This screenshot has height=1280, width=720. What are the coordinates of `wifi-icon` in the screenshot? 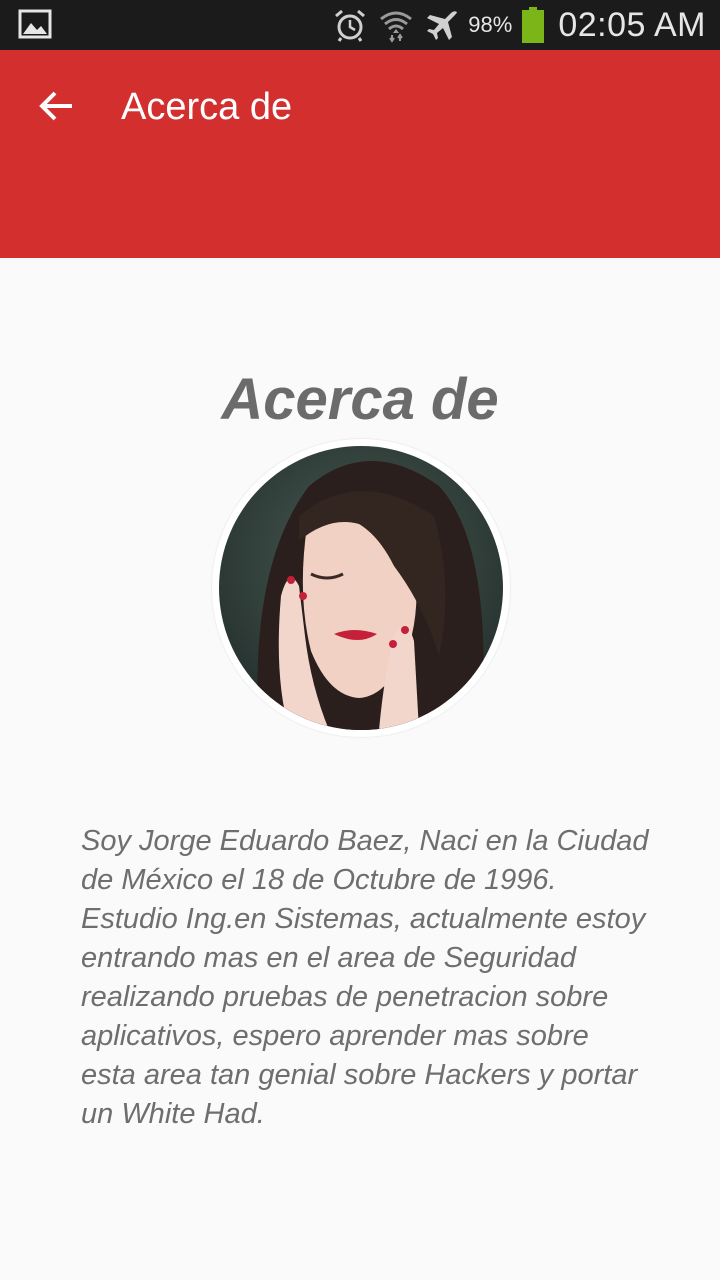 It's located at (396, 27).